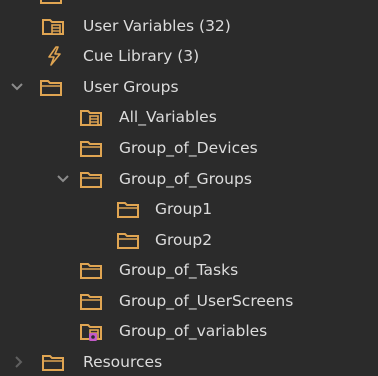  I want to click on tree-item-label: User Groups, so click(131, 87).